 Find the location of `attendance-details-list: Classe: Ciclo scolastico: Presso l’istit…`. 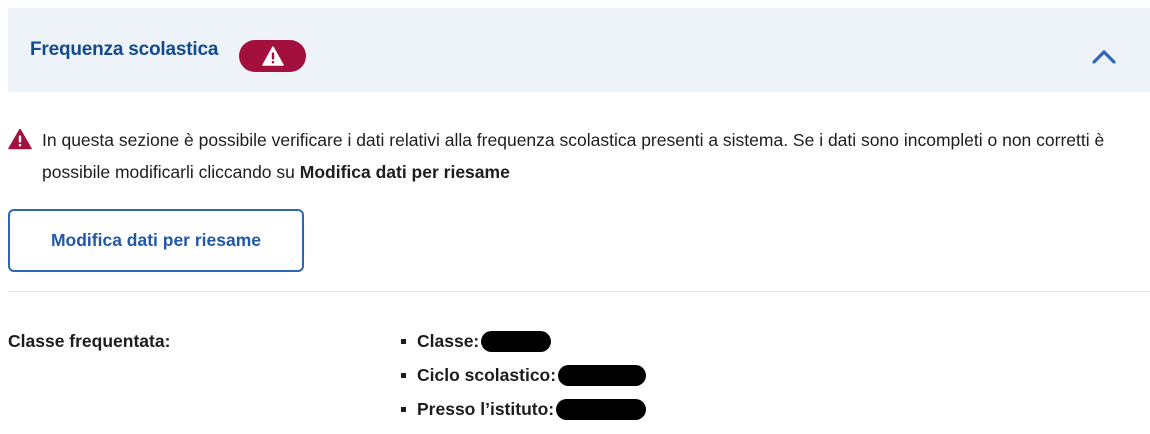

attendance-details-list: Classe: Ciclo scolastico: Presso l’istit… is located at coordinates (523, 375).